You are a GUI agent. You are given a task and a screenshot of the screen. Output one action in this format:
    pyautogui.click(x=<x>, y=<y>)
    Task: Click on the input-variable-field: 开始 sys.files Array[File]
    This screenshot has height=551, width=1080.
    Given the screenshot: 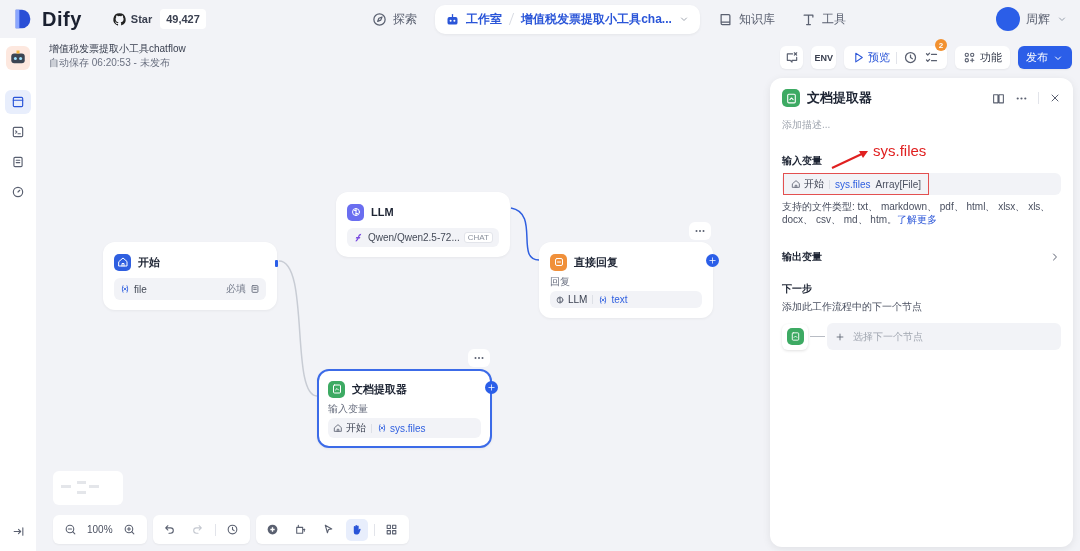 What is the action you would take?
    pyautogui.click(x=921, y=184)
    